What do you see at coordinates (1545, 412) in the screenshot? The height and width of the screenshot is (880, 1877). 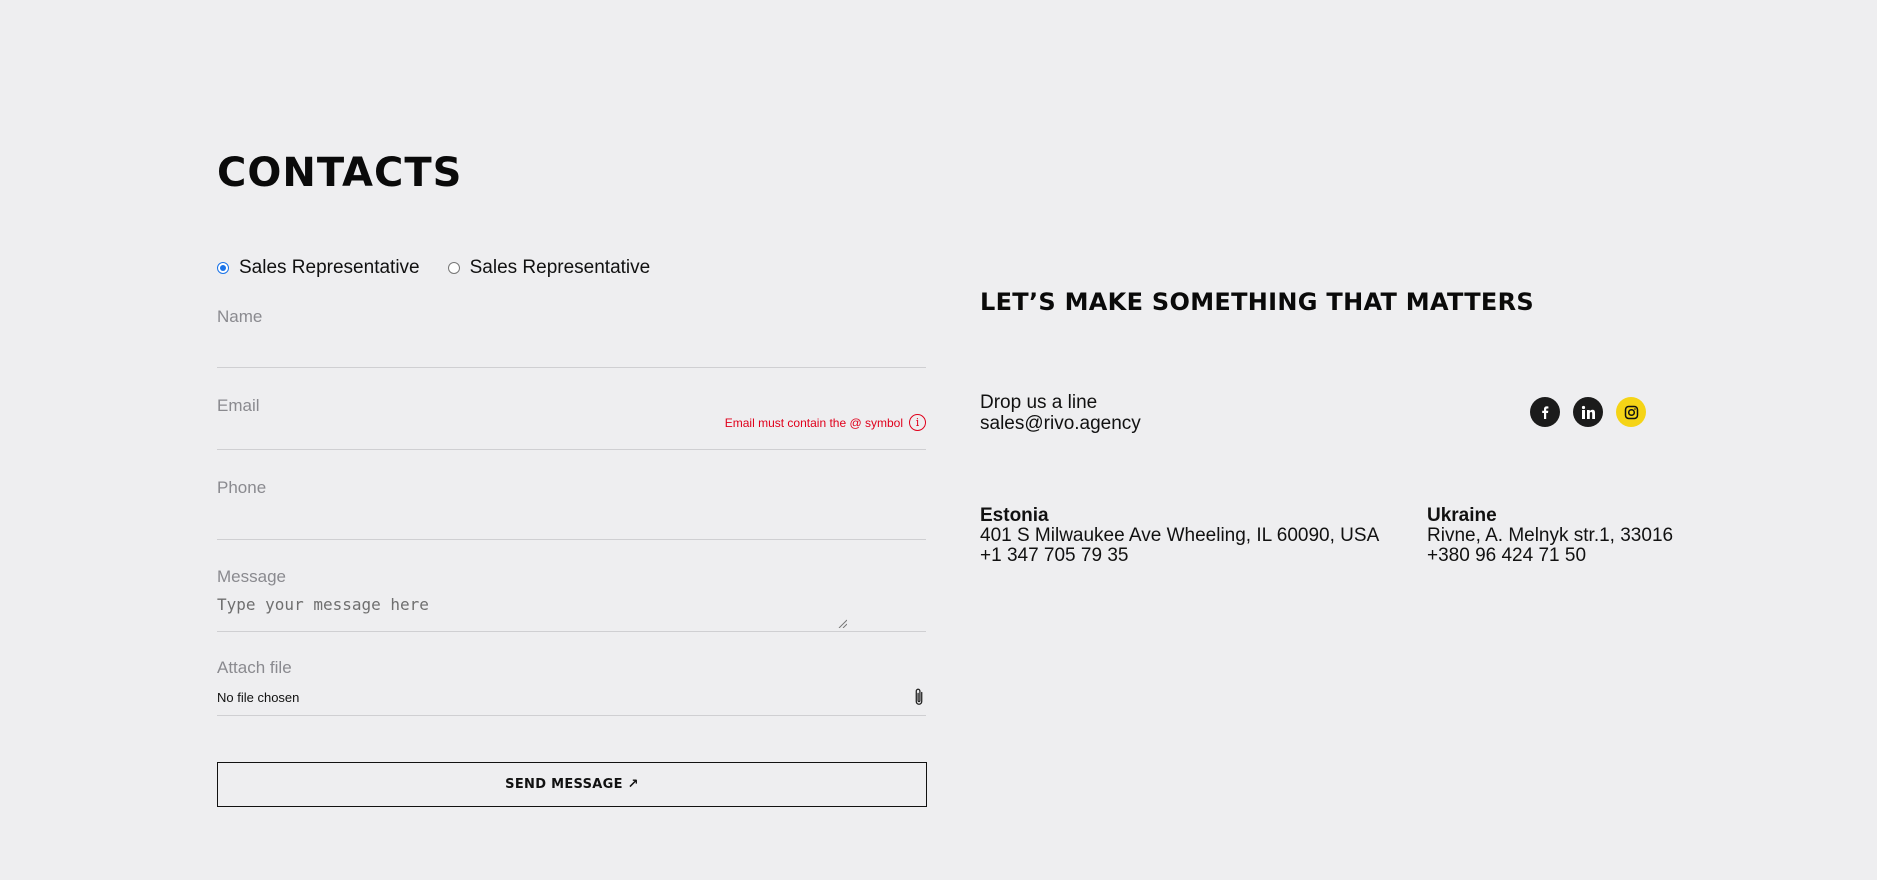 I see `facebook-icon` at bounding box center [1545, 412].